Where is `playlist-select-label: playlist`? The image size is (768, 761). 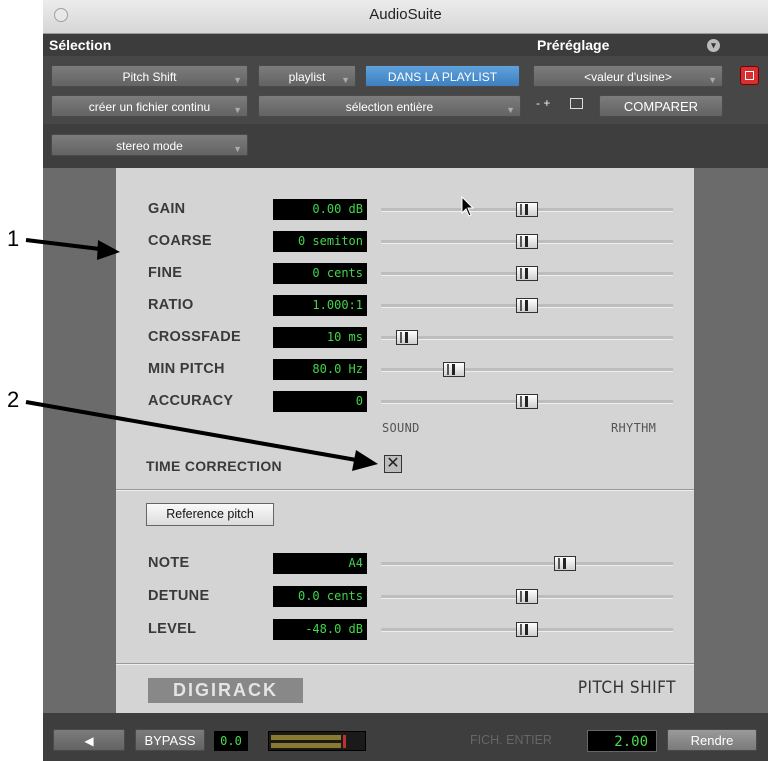 playlist-select-label: playlist is located at coordinates (307, 77).